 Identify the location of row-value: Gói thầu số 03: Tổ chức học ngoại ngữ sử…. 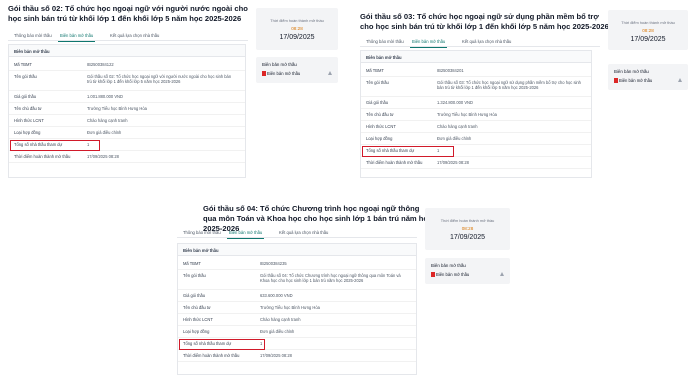
(509, 85).